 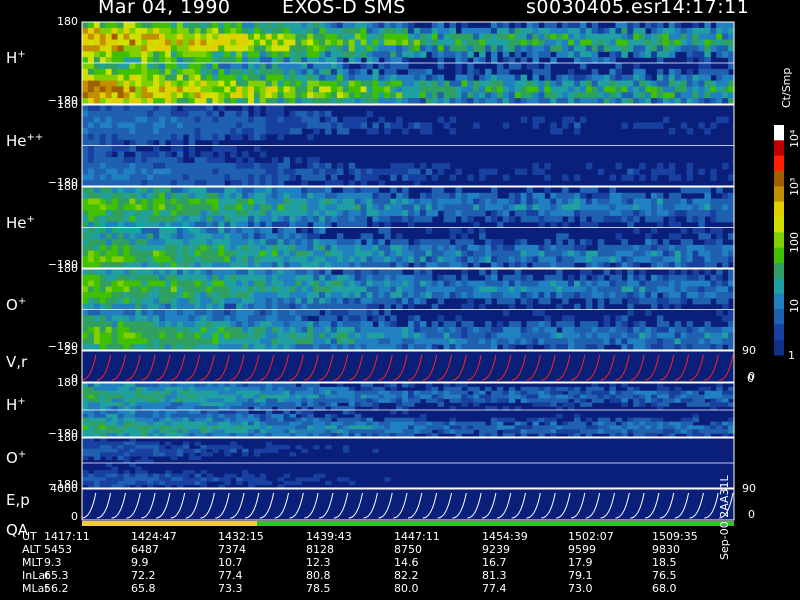 I want to click on colorbar-tick: 10⁴, so click(x=794, y=138).